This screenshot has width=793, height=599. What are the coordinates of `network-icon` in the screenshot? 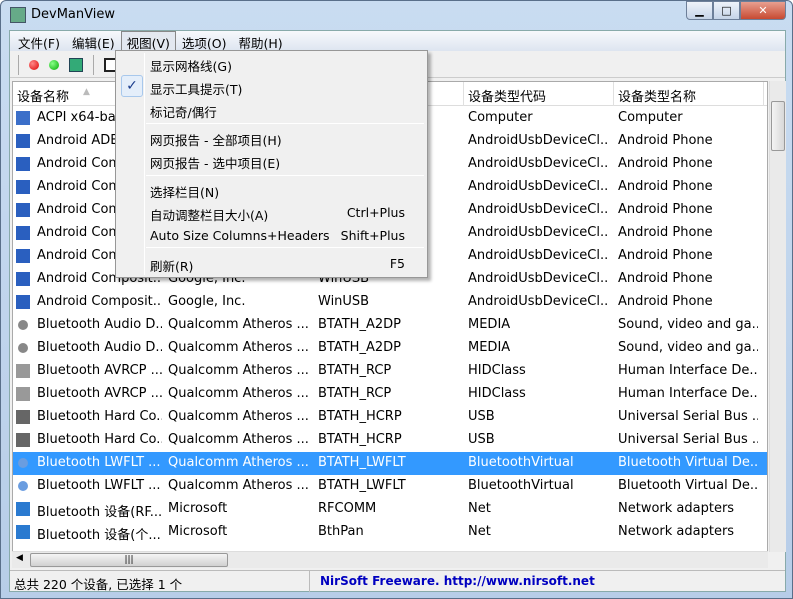 It's located at (23, 509).